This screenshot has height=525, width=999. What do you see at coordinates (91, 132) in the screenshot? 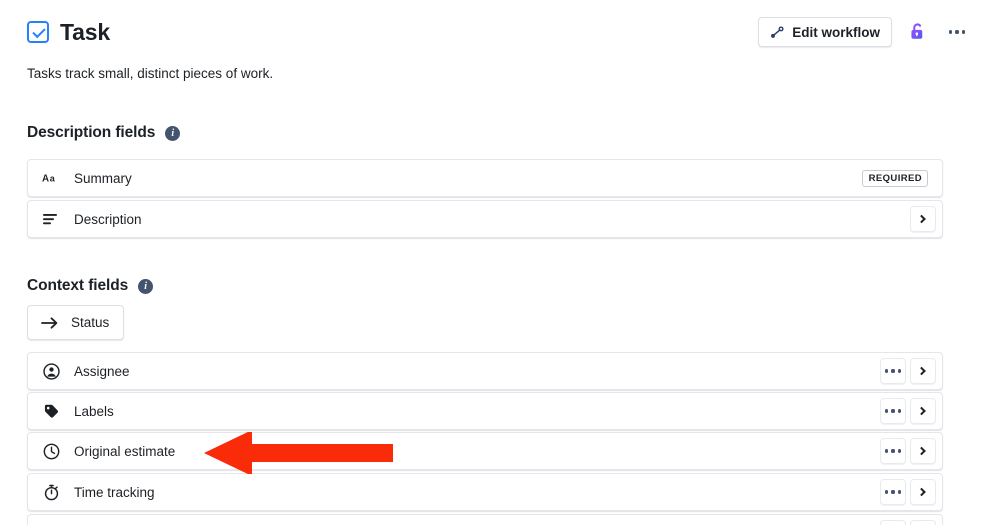
I see `section-title: Description fields` at bounding box center [91, 132].